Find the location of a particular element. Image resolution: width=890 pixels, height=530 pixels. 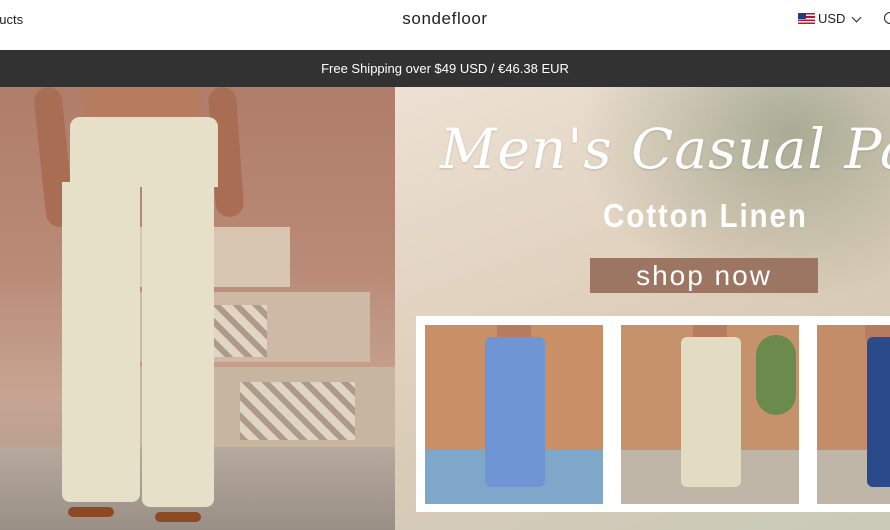

site-header: ducts sondefloor USD is located at coordinates (445, 25).